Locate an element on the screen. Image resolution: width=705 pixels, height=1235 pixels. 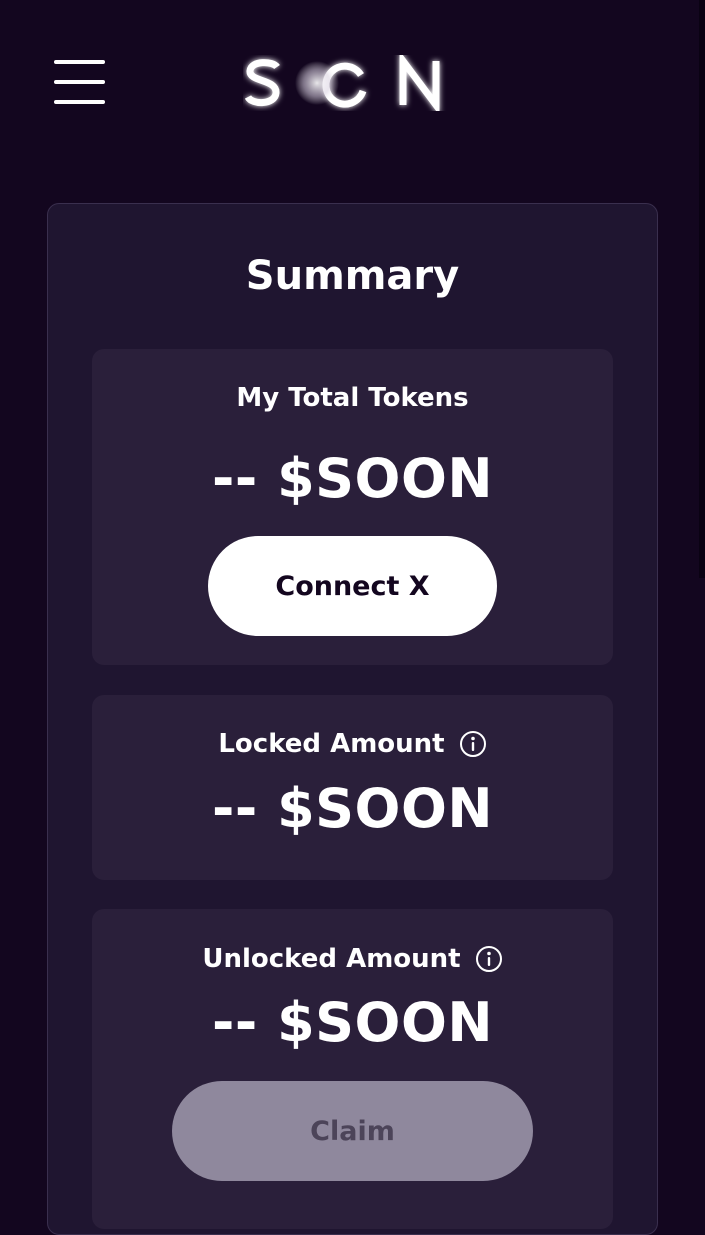
locked-amount-value: -- $SOON is located at coordinates (352, 808).